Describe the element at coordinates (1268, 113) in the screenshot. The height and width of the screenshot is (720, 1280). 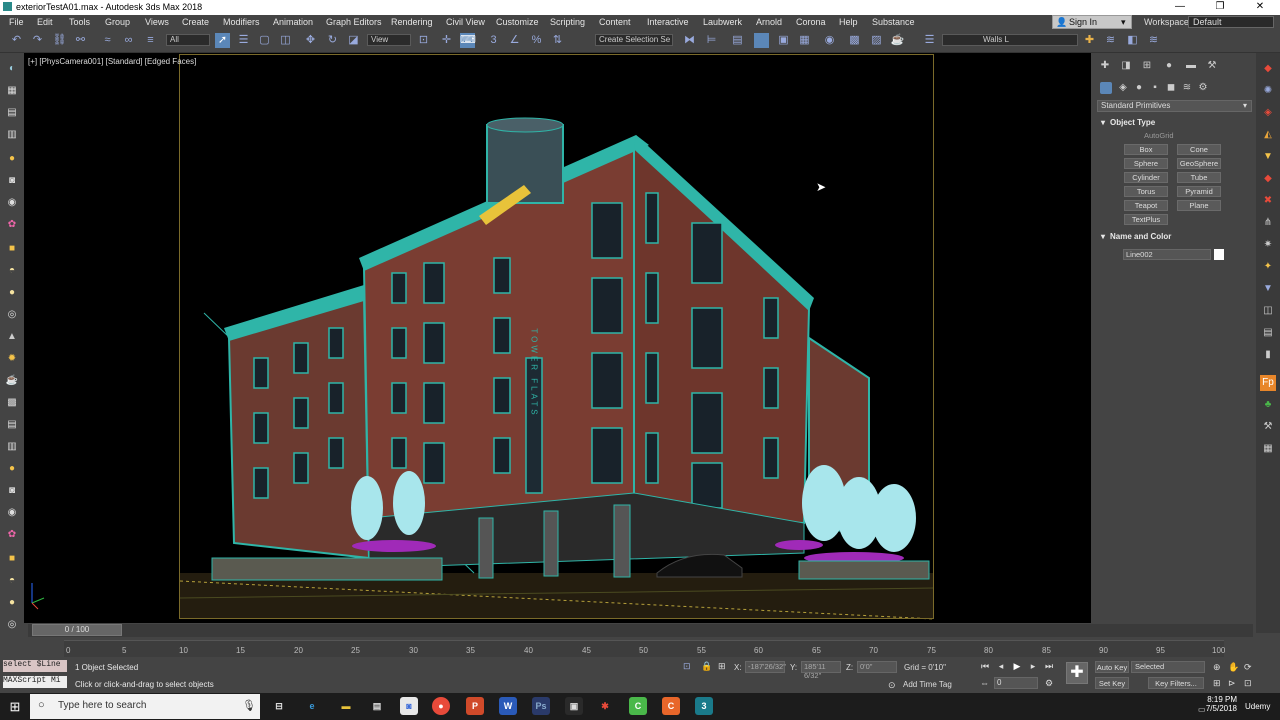
I see `cube-icon: ◈` at that location.